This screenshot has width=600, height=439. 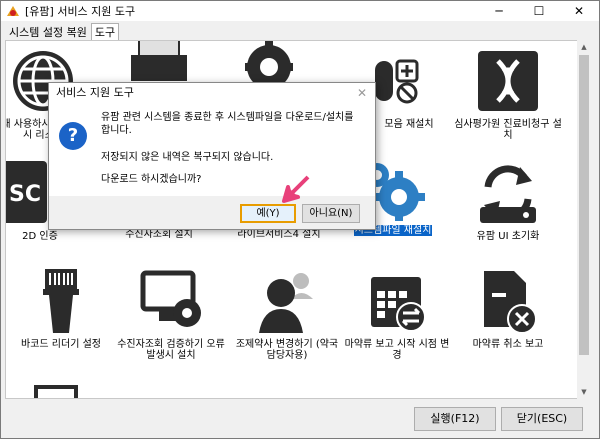 What do you see at coordinates (227, 124) in the screenshot?
I see `dialog-message-line1: 유팜 관련 시스템을 종료한 후 시스템파일을 다운로드/설치를 합니다.` at bounding box center [227, 124].